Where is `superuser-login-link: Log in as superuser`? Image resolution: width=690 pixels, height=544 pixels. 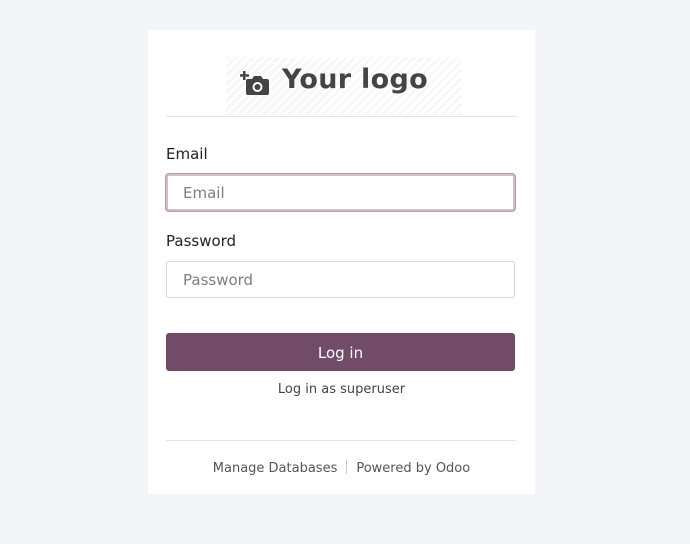
superuser-login-link: Log in as superuser is located at coordinates (341, 389).